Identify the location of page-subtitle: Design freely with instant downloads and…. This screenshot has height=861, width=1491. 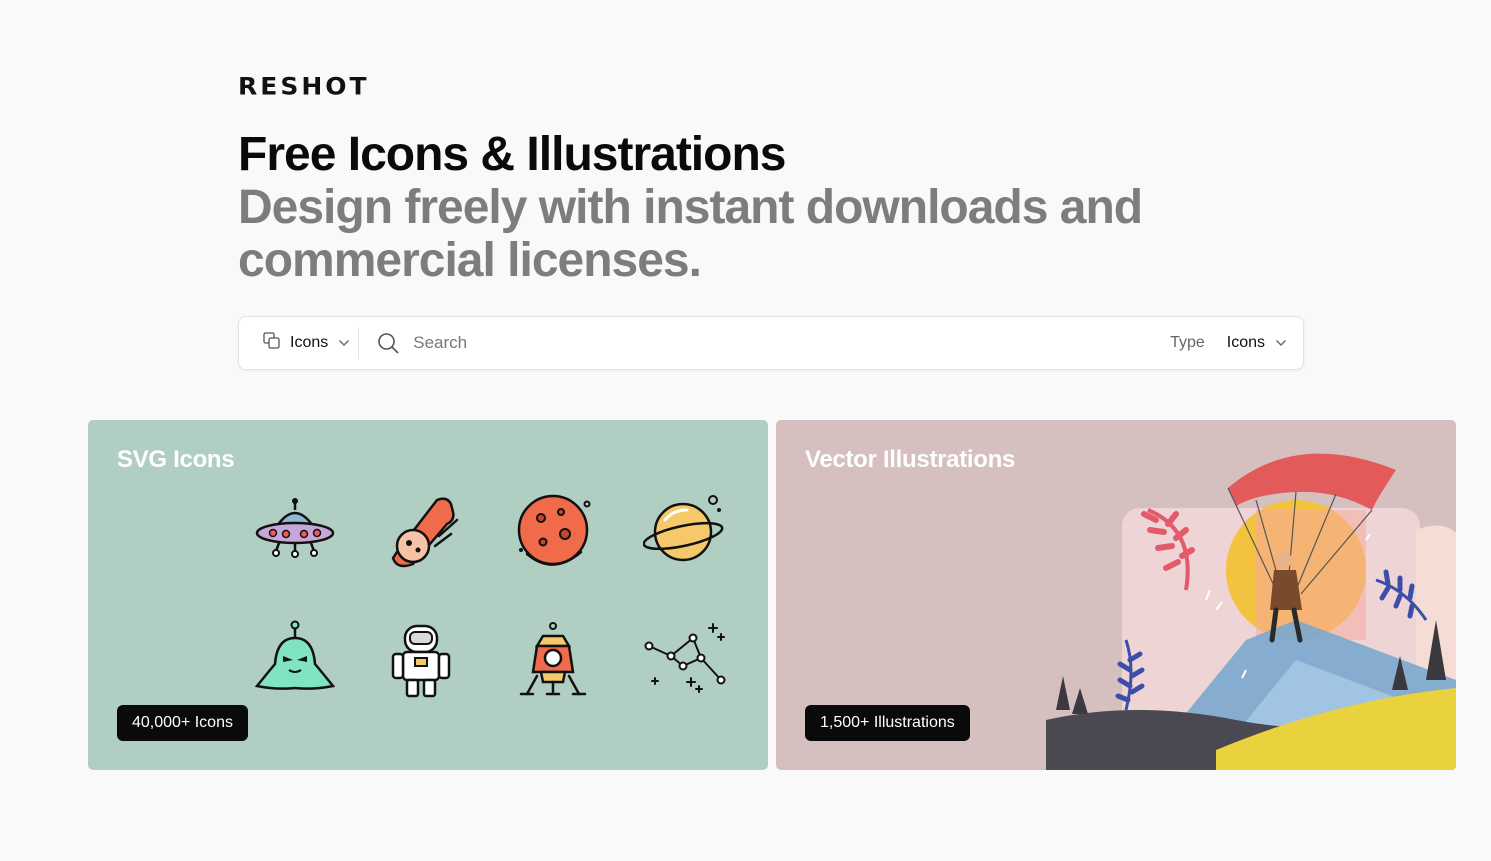
(690, 234).